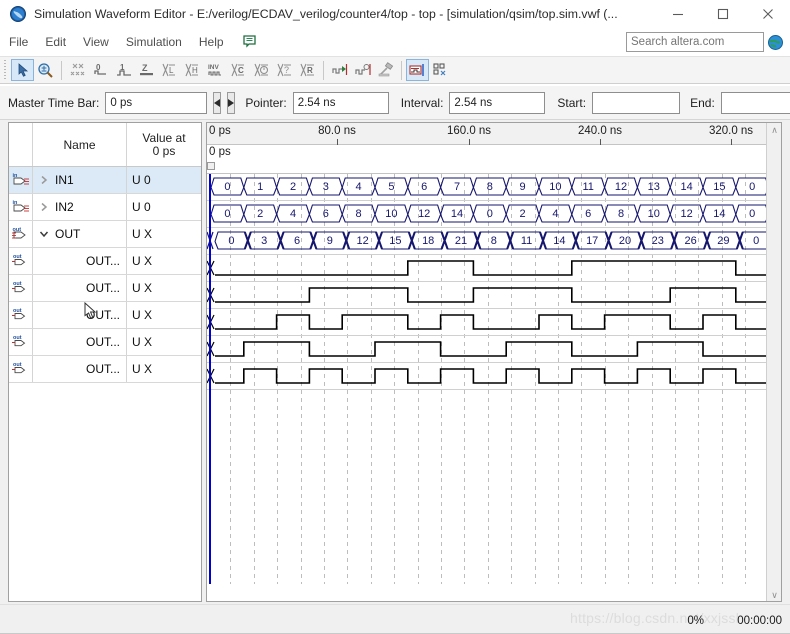 This screenshot has height=634, width=790. What do you see at coordinates (80, 180) in the screenshot?
I see `signal-name-cell-0: IN1` at bounding box center [80, 180].